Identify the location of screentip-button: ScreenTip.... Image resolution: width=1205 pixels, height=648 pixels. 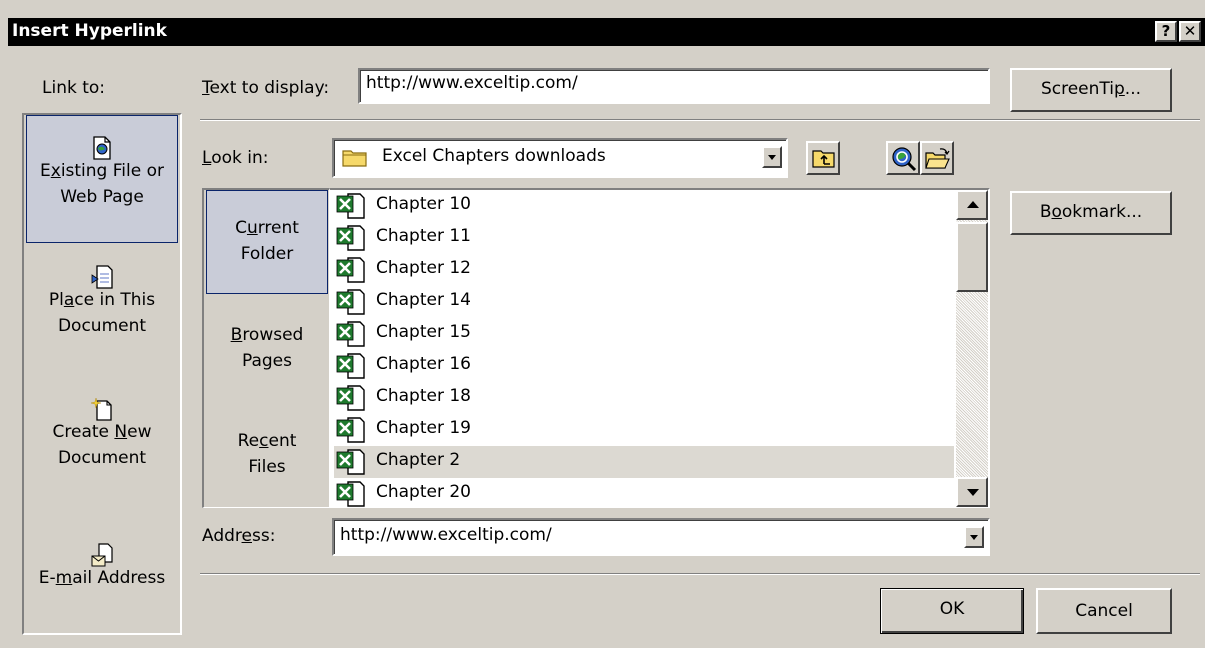
(1091, 90).